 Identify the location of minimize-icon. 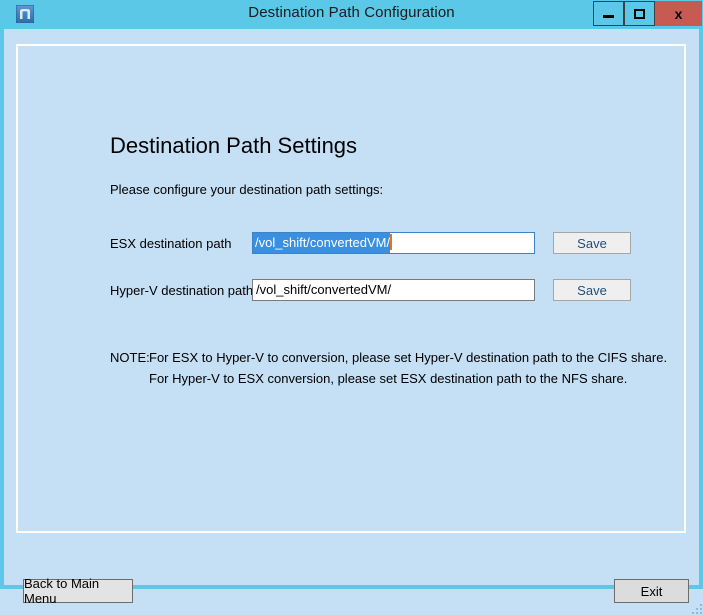
(608, 16).